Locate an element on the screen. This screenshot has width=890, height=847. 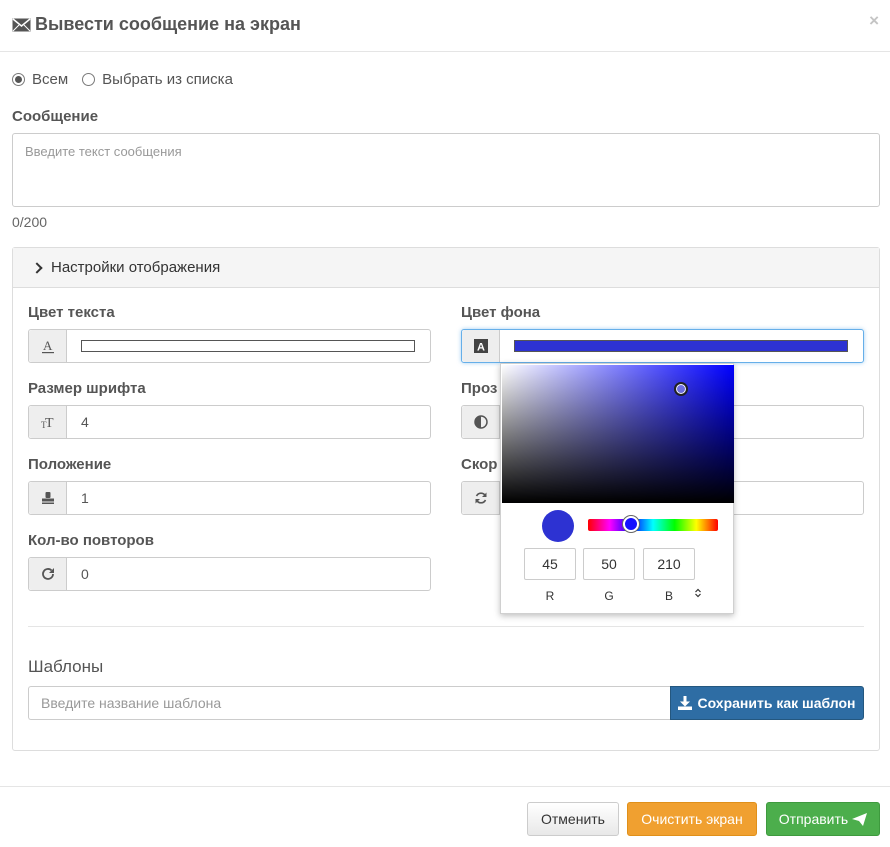
position-label: Положение is located at coordinates (70, 464).